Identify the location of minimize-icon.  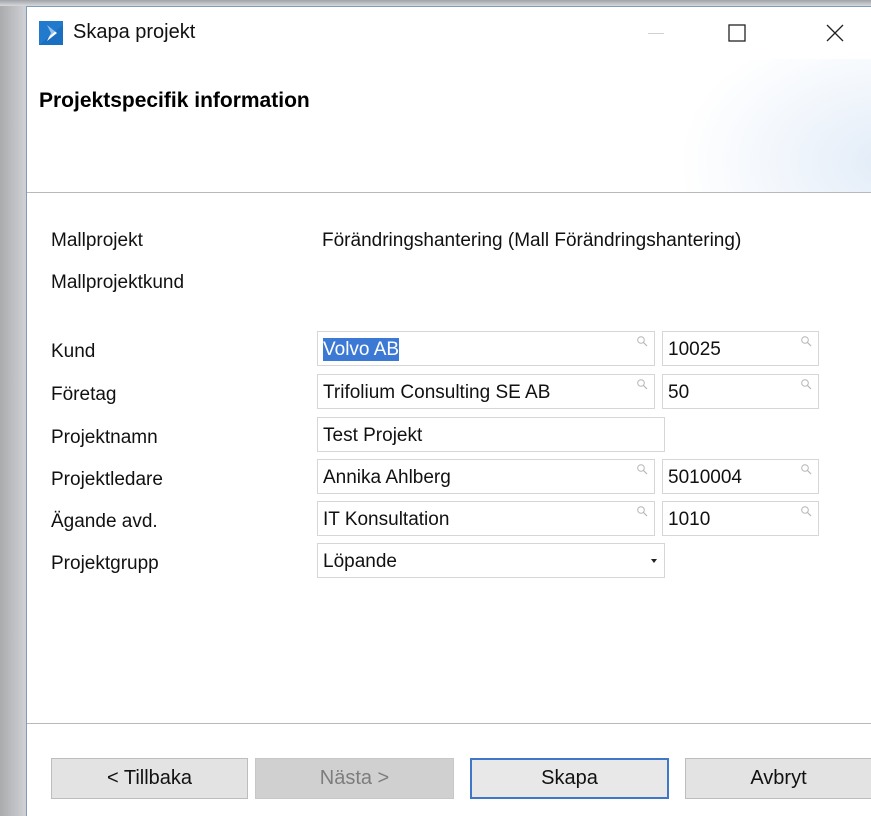
(656, 33).